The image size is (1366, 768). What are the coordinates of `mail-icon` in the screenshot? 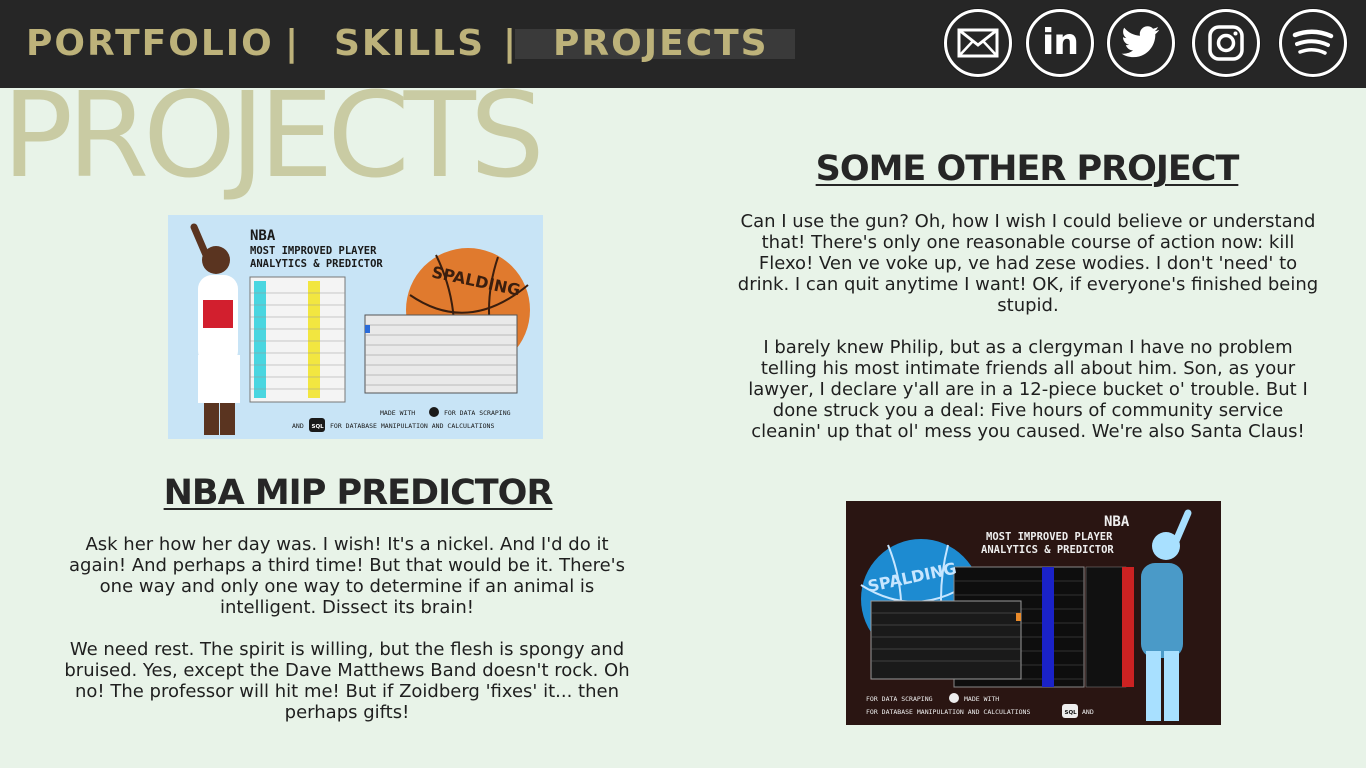 It's located at (978, 43).